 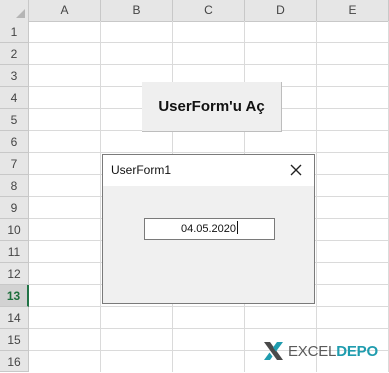 I want to click on row-header-1: 1, so click(x=14, y=32).